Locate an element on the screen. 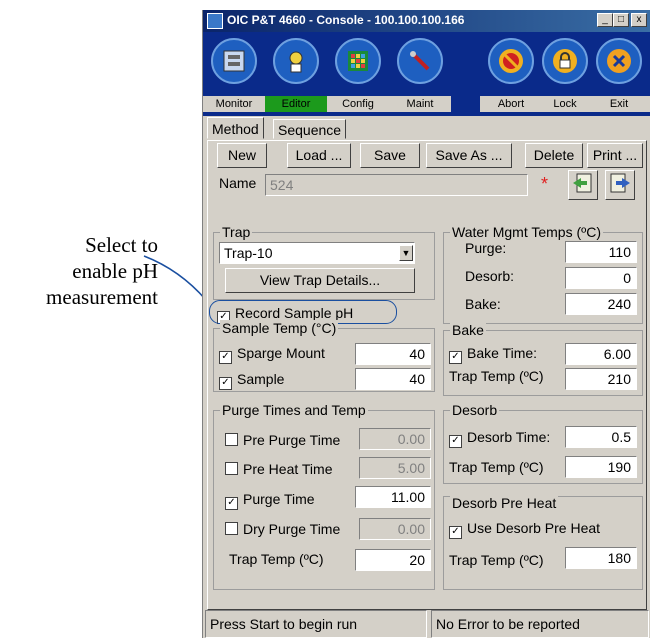  config-label: Config is located at coordinates (358, 104).